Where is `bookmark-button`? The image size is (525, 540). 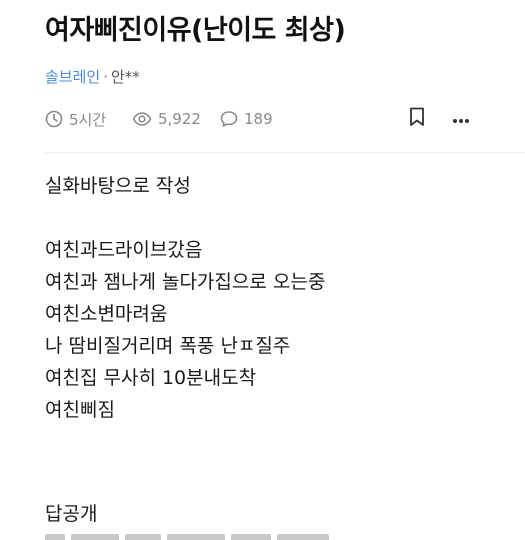
bookmark-button is located at coordinates (417, 119).